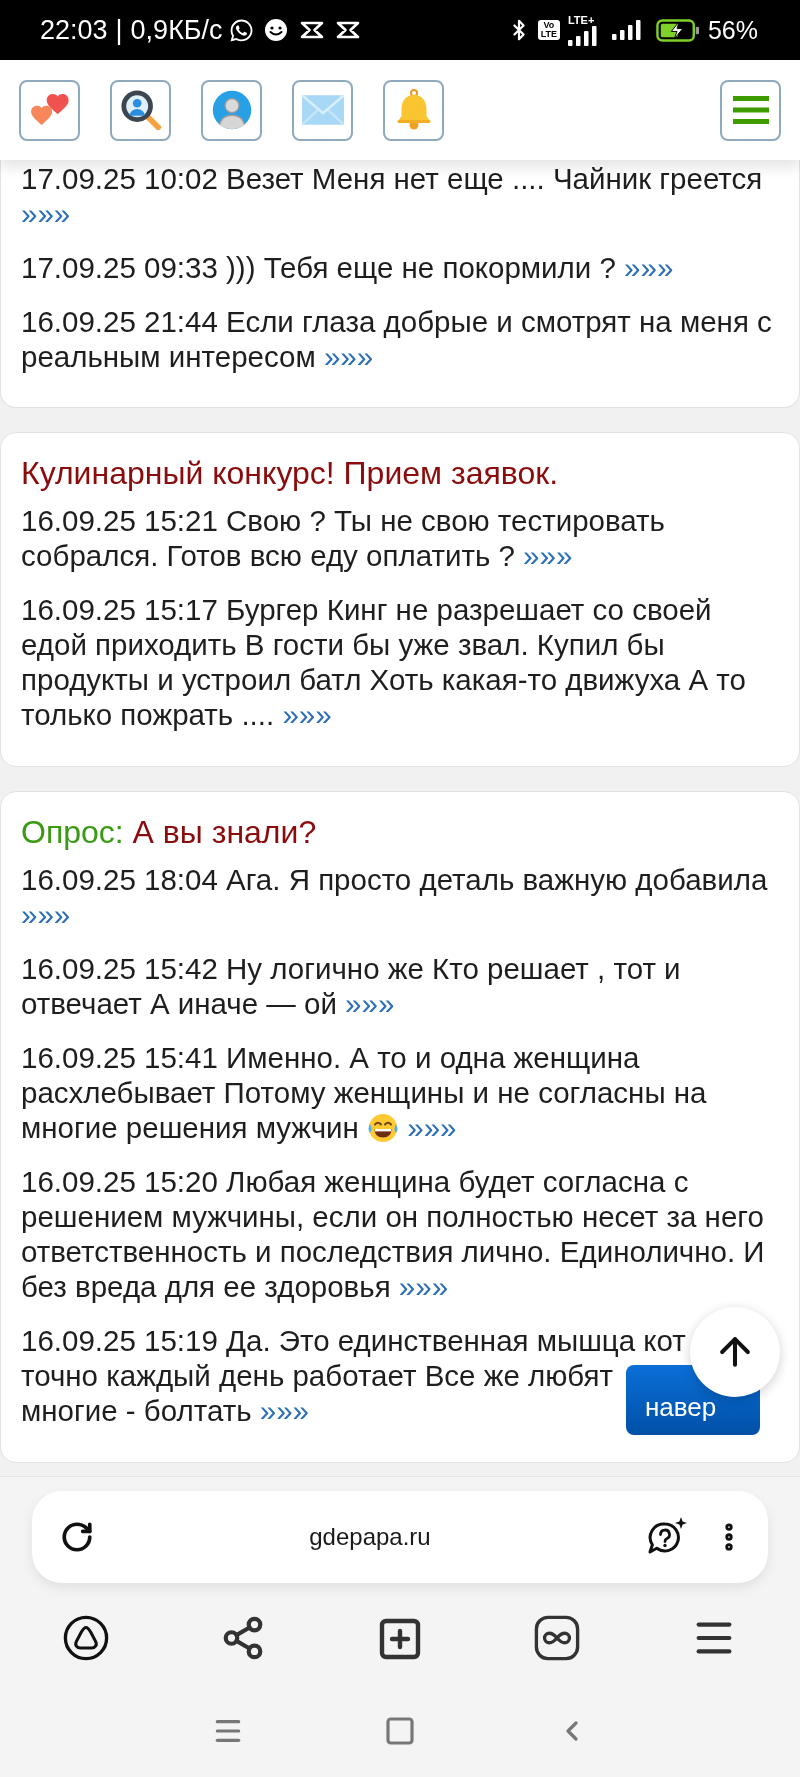  I want to click on network-speed: 0,9КБ/с, so click(176, 30).